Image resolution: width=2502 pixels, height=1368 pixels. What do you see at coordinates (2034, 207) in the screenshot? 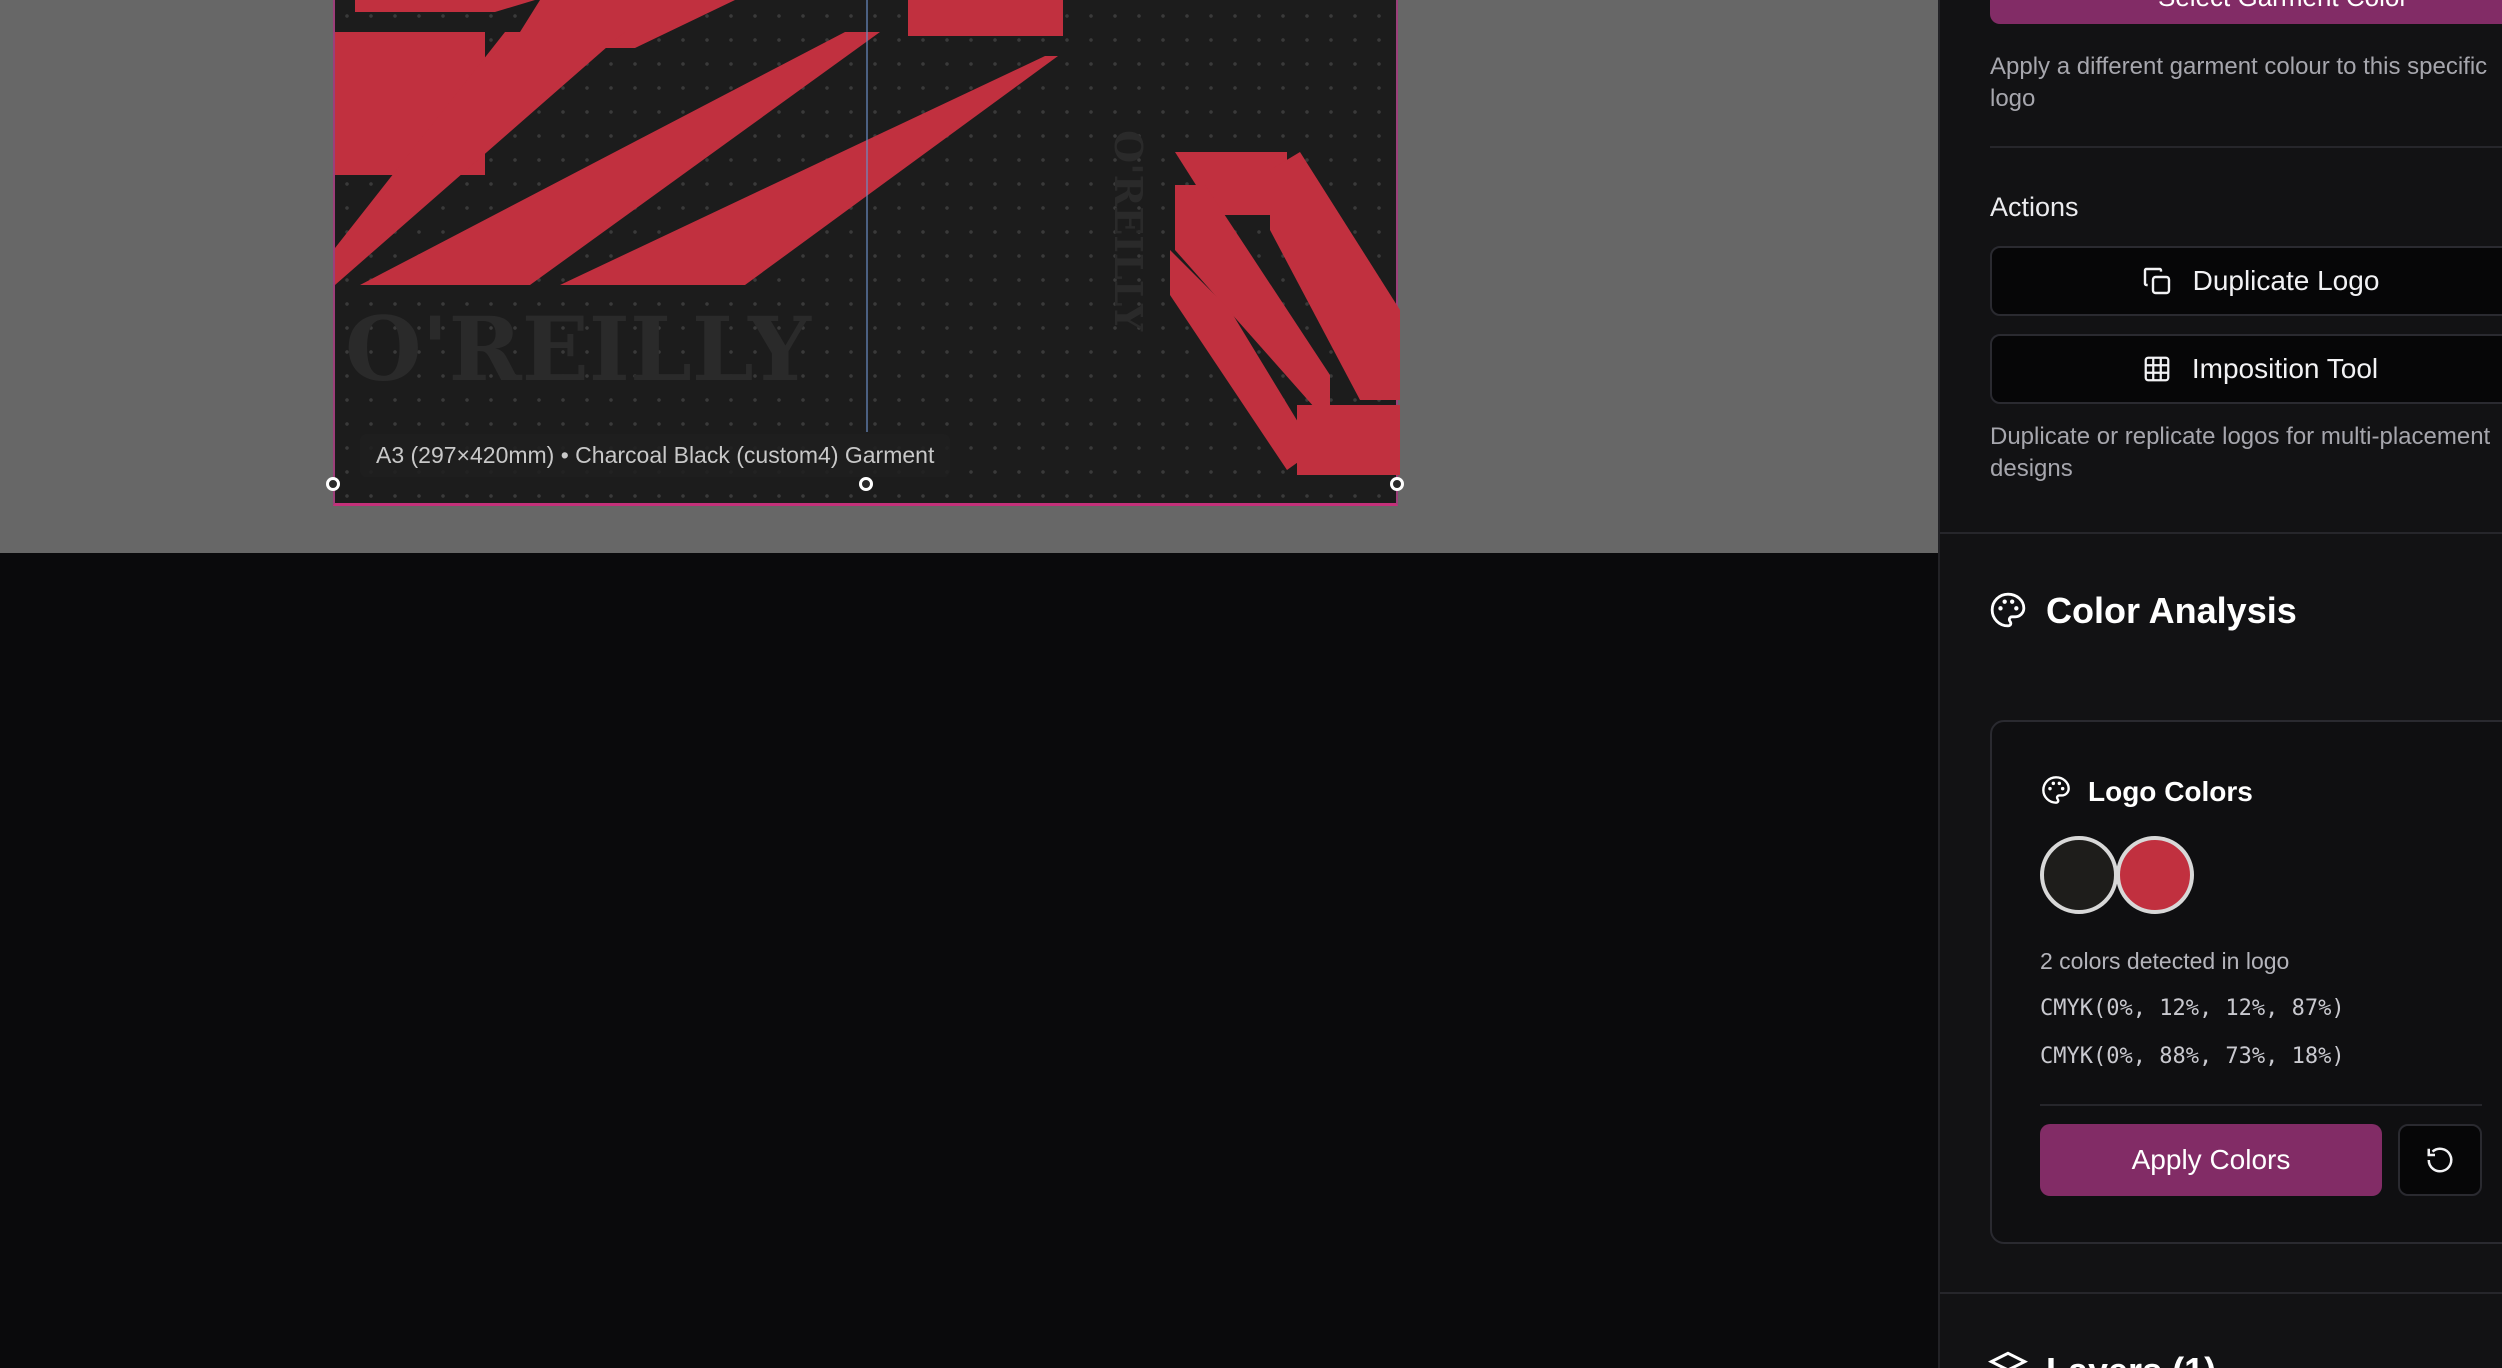
I see `actions-title: Actions` at bounding box center [2034, 207].